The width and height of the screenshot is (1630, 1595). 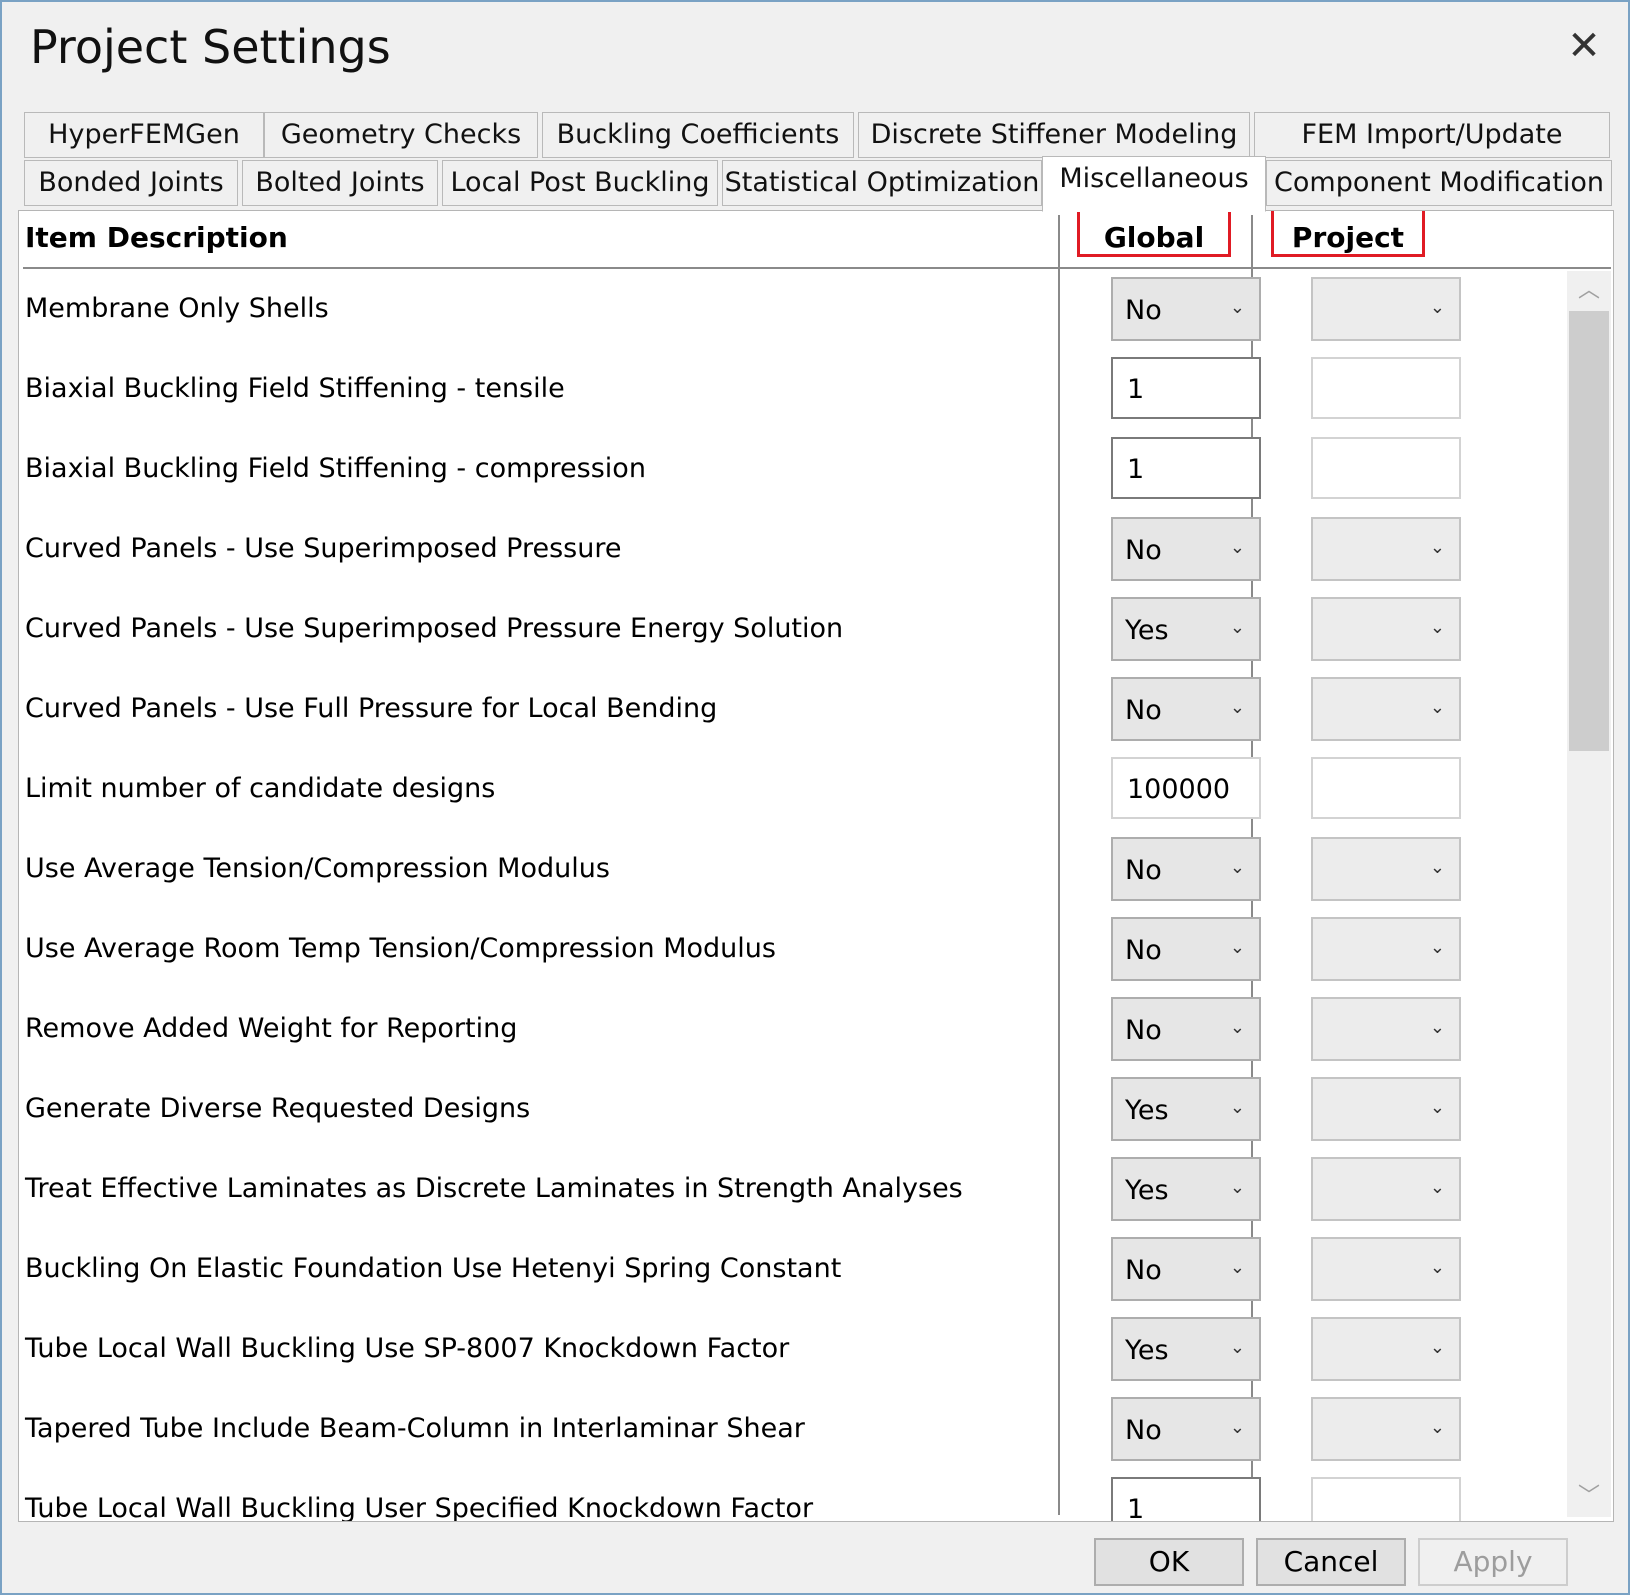 I want to click on column-header-description: Item Description, so click(x=156, y=237).